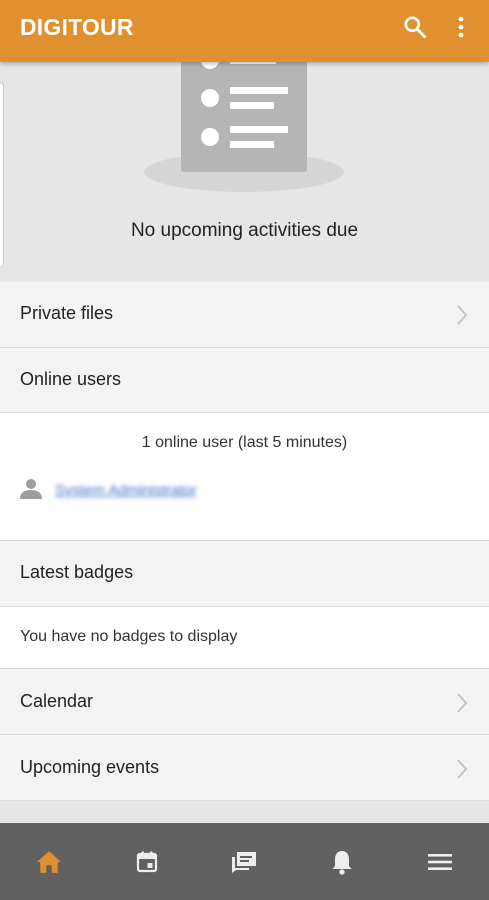  I want to click on messages-icon, so click(244, 862).